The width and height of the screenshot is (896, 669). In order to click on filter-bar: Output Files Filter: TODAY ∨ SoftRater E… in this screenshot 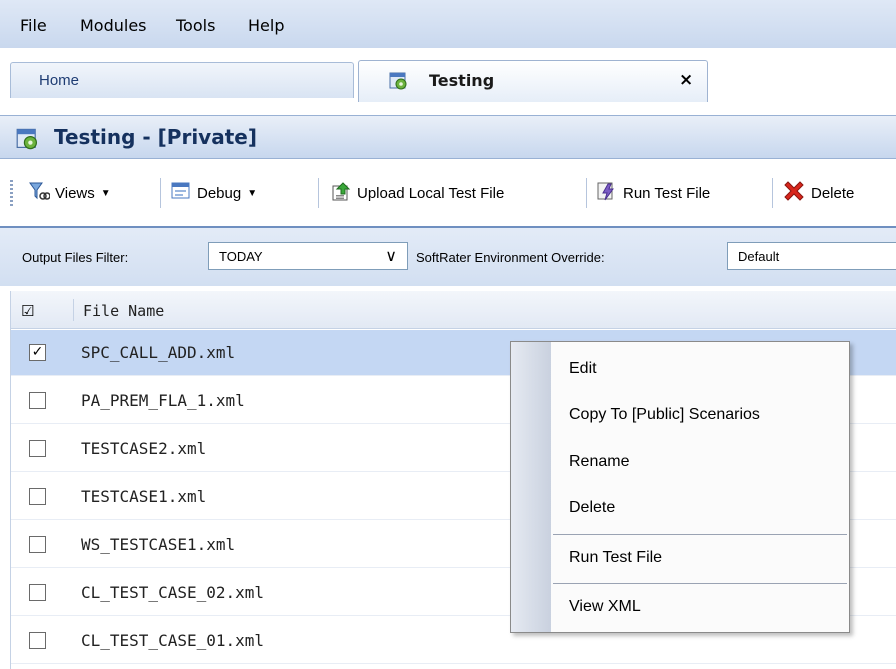, I will do `click(448, 256)`.